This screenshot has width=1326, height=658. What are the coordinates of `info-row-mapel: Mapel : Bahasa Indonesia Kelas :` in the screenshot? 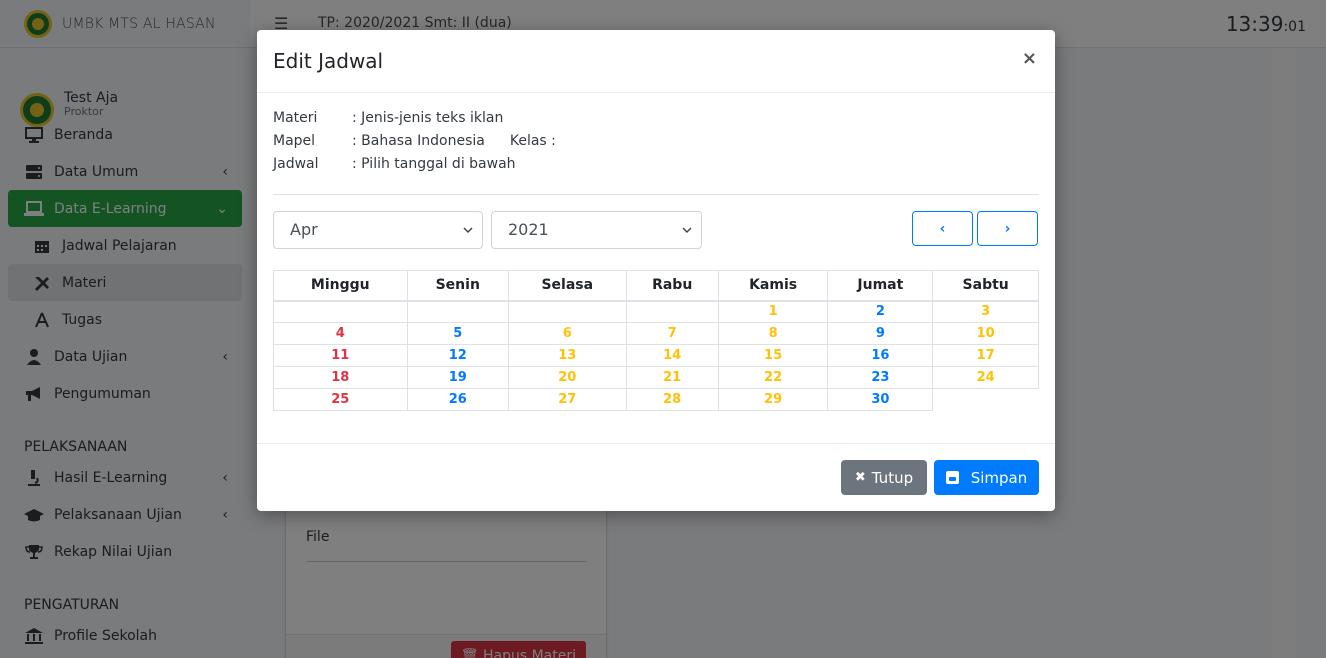 It's located at (414, 144).